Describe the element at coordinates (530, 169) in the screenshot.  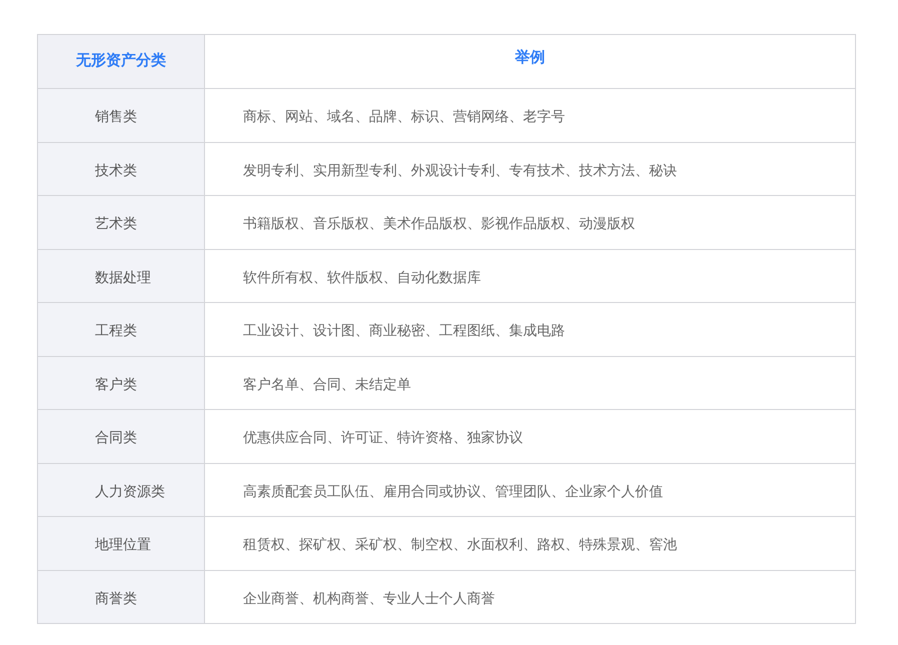
I see `table-cell: 发明专利、实用新型专利、外观设计专利、专有技术、技术方法、秘诀` at that location.